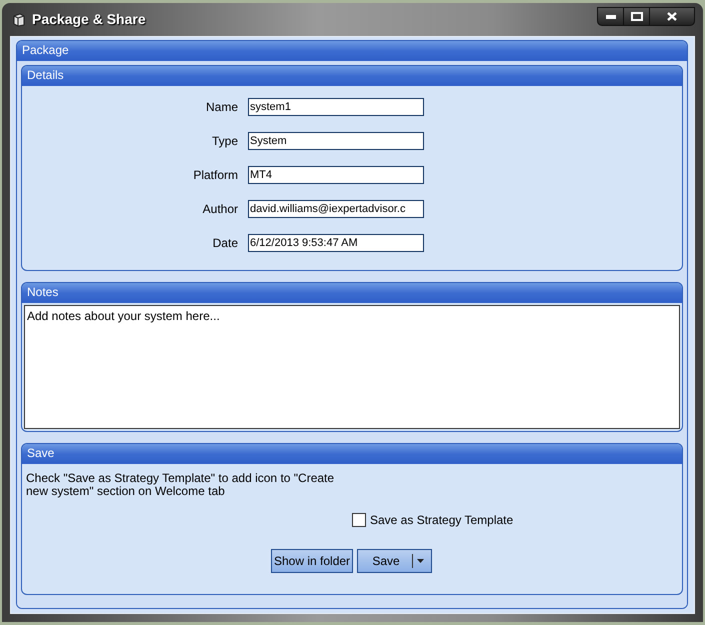 The height and width of the screenshot is (625, 705). I want to click on save-description: Check "Save as Strategy Template" to add icon to "Create new system" section on Welcome tab, so click(181, 485).